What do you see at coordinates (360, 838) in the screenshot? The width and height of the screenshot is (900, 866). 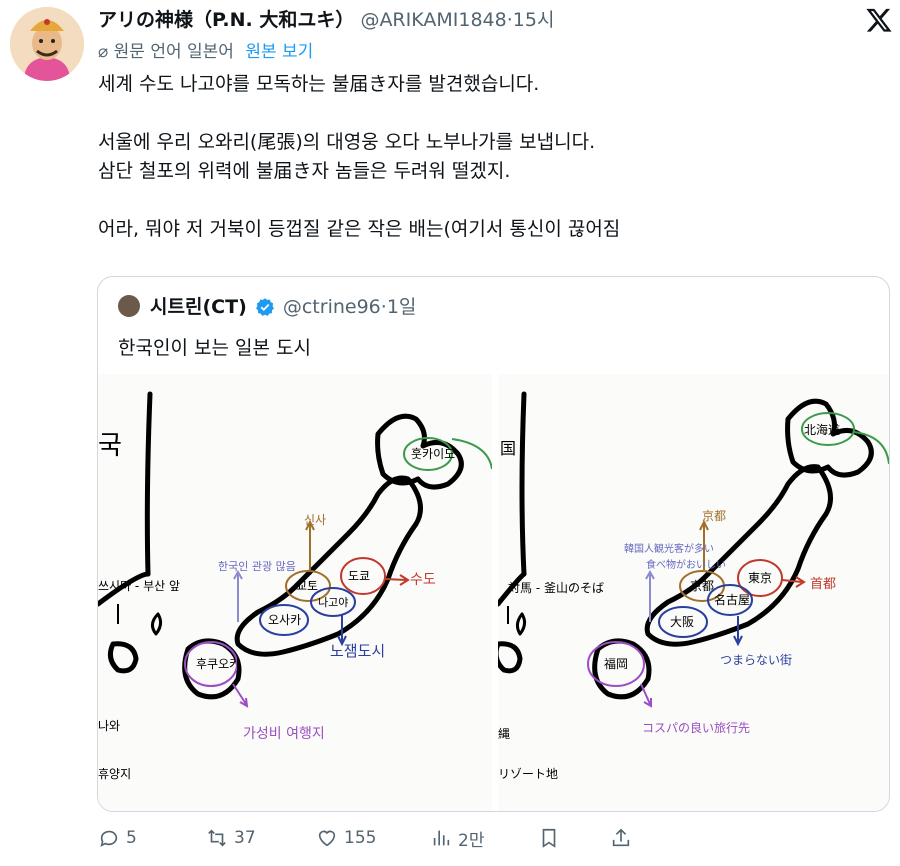 I see `like-count: 155` at bounding box center [360, 838].